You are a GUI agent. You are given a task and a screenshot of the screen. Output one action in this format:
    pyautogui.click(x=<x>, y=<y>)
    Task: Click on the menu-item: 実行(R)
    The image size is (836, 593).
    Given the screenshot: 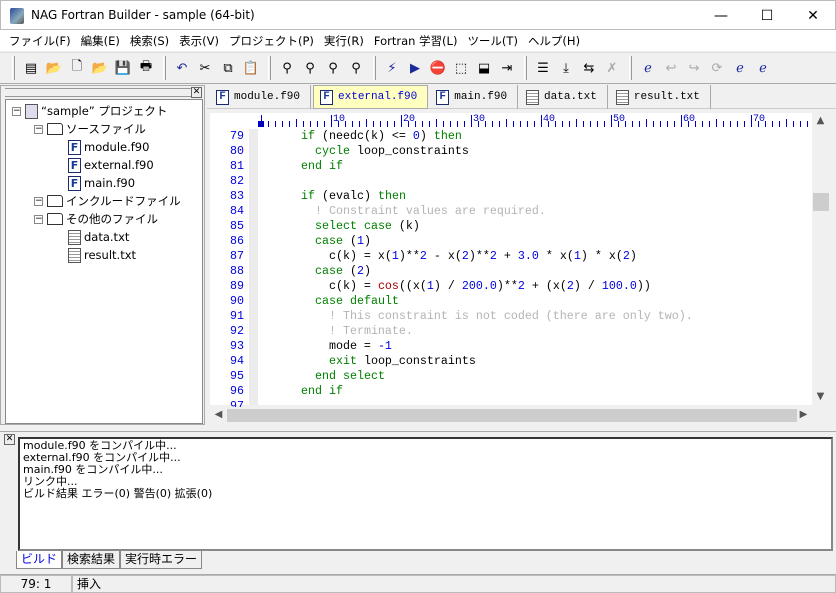 What is the action you would take?
    pyautogui.click(x=344, y=40)
    